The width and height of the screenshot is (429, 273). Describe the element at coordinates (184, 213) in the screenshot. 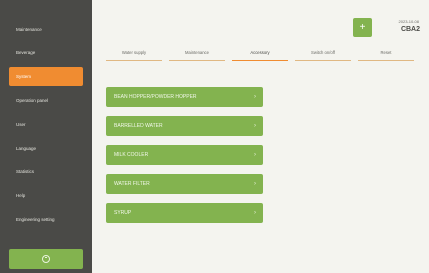

I see `syrup-button: SYRUP ›` at that location.